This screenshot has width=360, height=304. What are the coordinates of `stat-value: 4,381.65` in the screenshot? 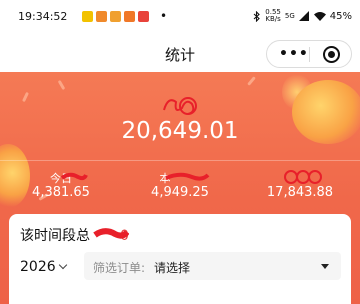 It's located at (61, 192).